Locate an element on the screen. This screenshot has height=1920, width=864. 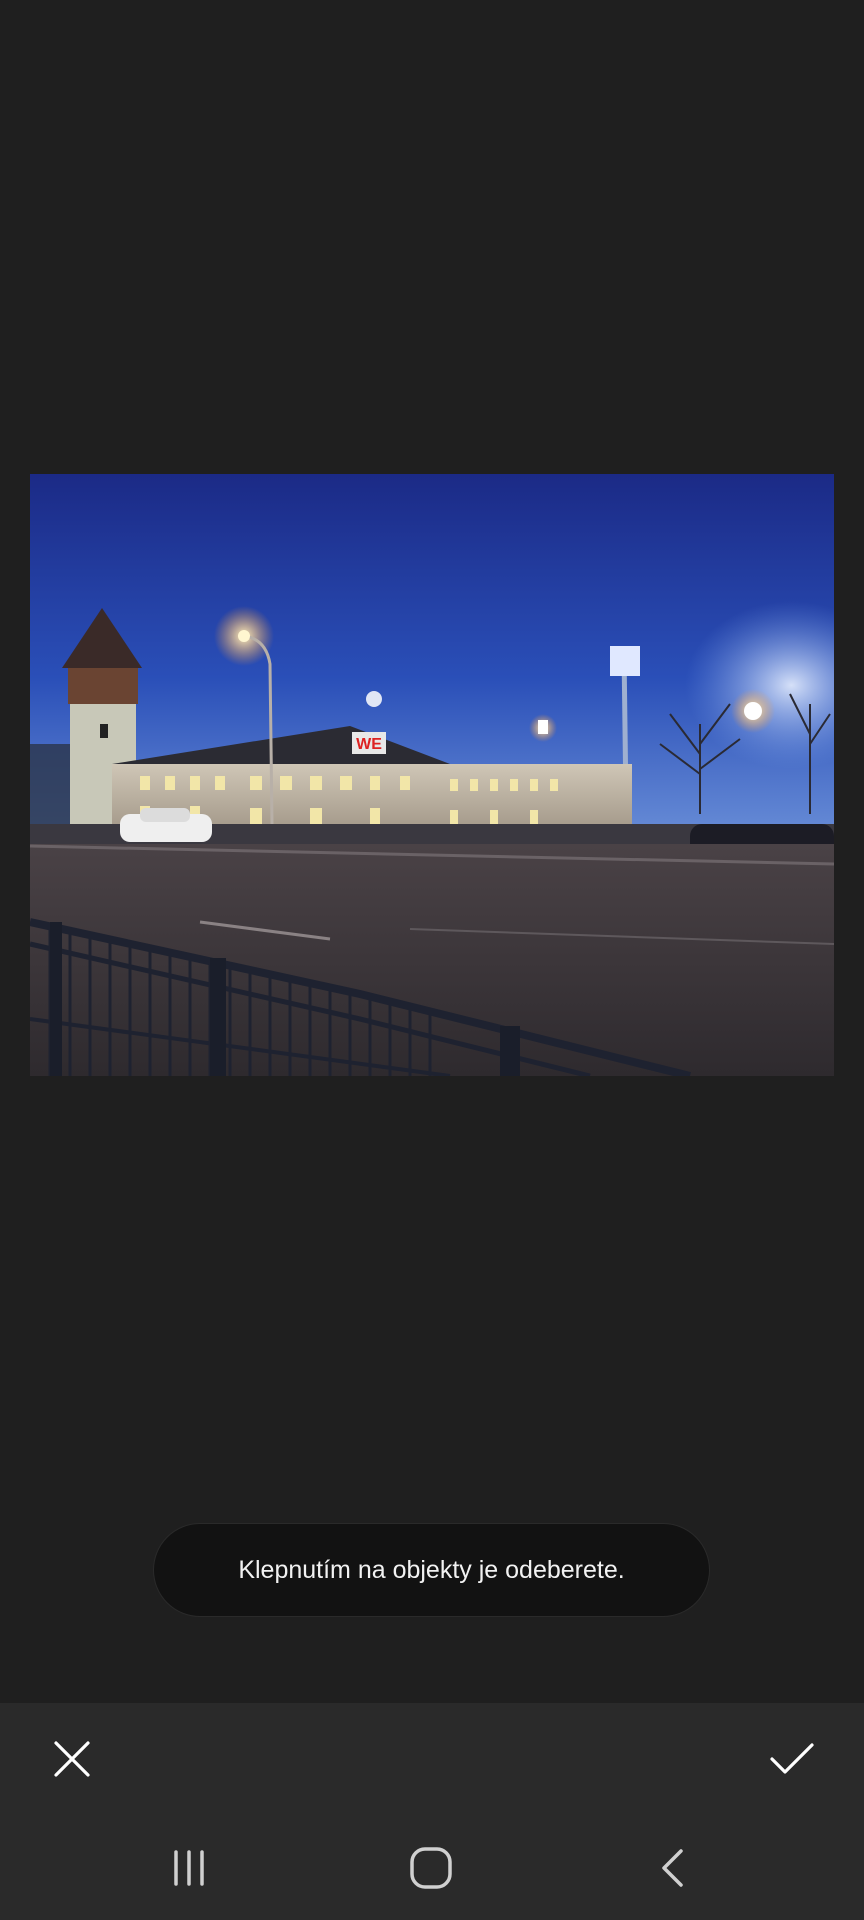
recent-apps-button is located at coordinates (189, 1867).